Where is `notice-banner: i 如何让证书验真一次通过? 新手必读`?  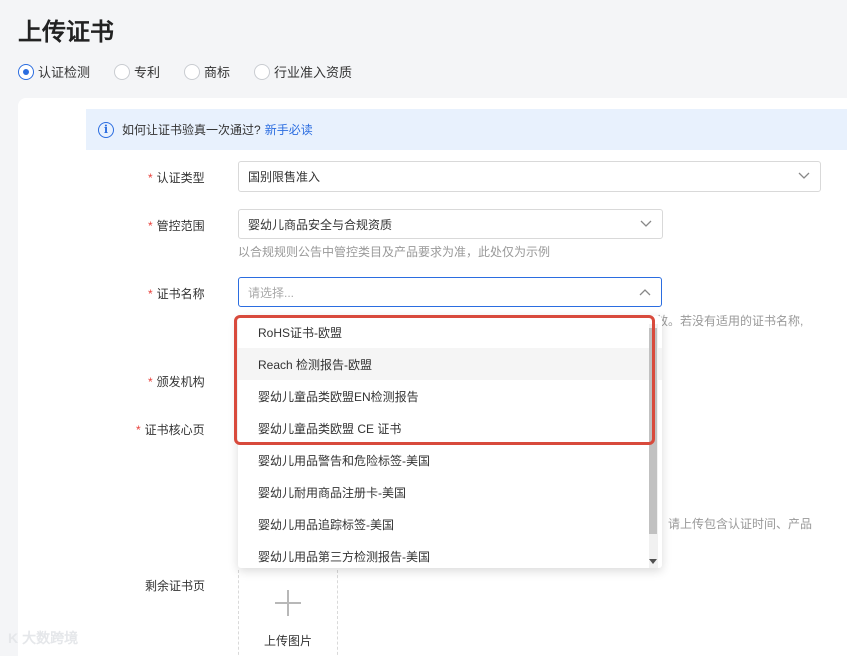 notice-banner: i 如何让证书验真一次通过? 新手必读 is located at coordinates (466, 129).